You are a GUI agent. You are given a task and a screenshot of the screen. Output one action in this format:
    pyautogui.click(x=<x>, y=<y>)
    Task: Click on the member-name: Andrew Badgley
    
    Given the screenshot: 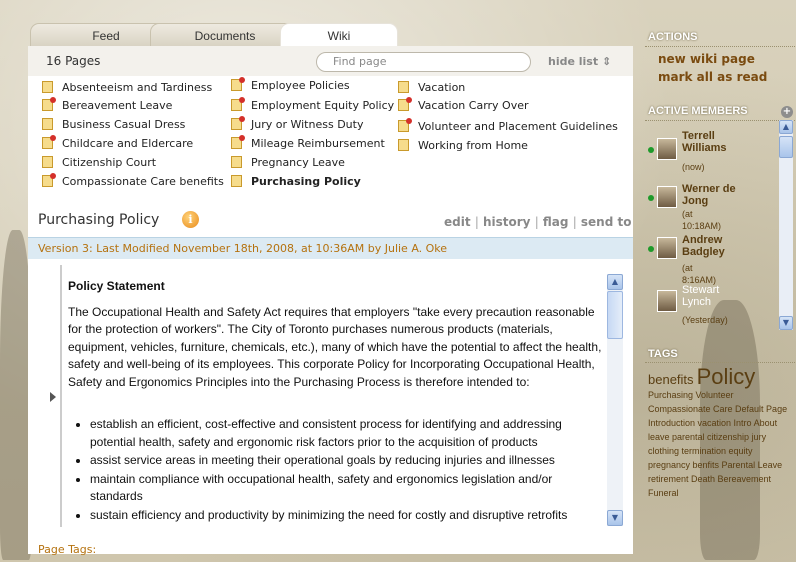 What is the action you would take?
    pyautogui.click(x=712, y=246)
    